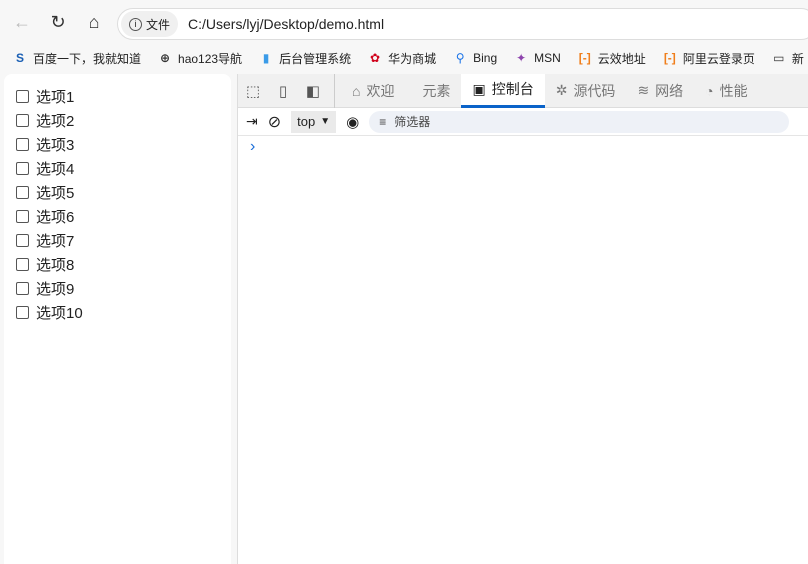 This screenshot has width=808, height=564. I want to click on bookmark-item: [-] 云效地址, so click(611, 58).